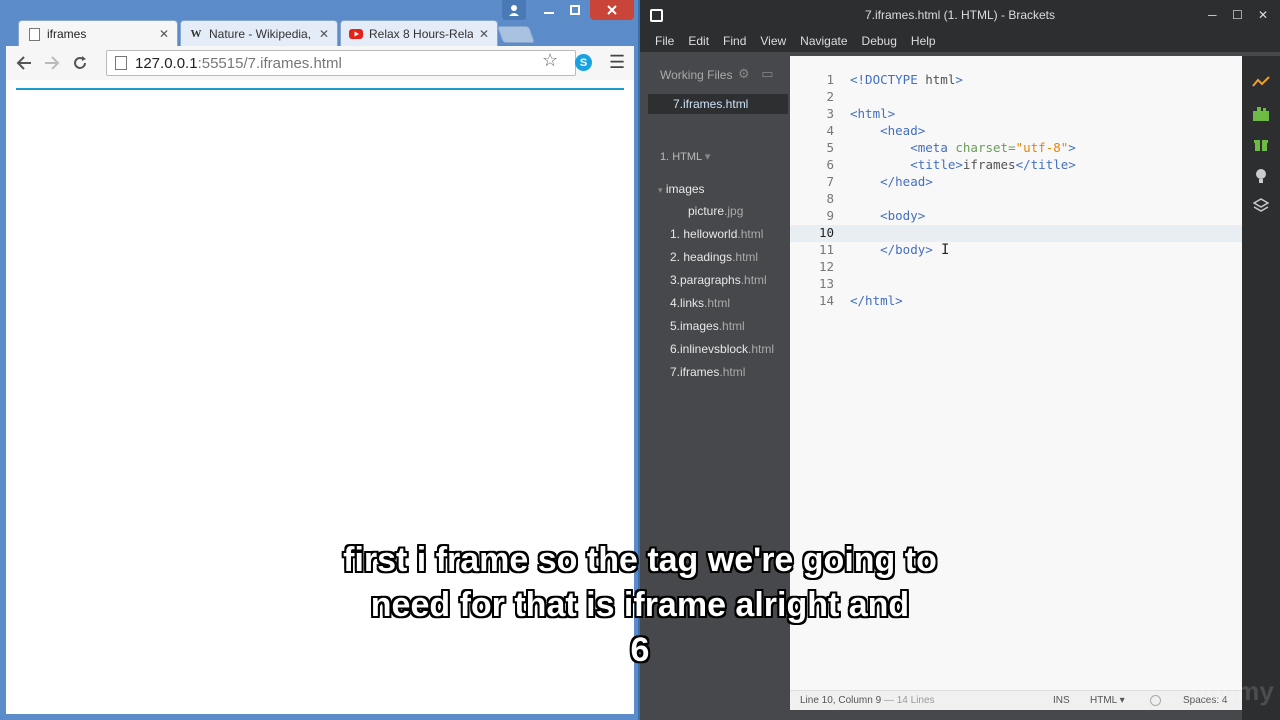 The image size is (1280, 720). What do you see at coordinates (906, 79) in the screenshot?
I see `code-line: <!DOCTYPE html>` at bounding box center [906, 79].